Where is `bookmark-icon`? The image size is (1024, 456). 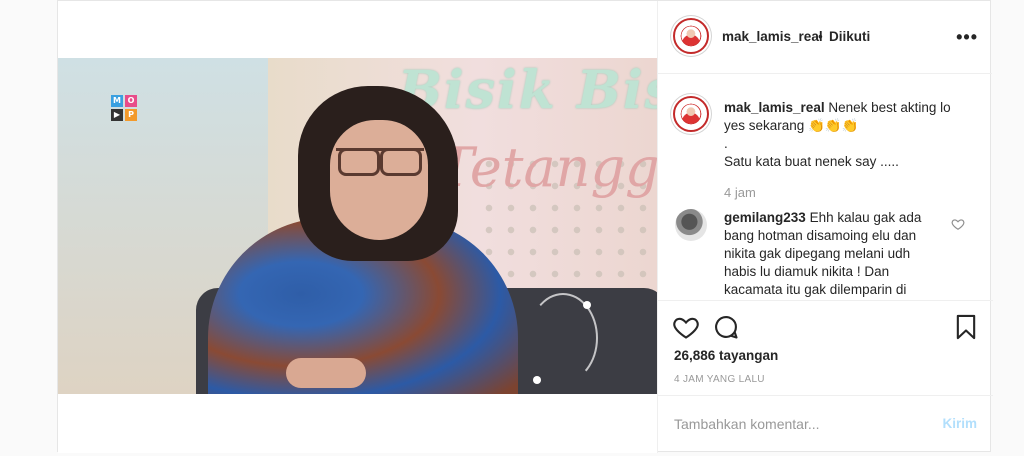 bookmark-icon is located at coordinates (966, 327).